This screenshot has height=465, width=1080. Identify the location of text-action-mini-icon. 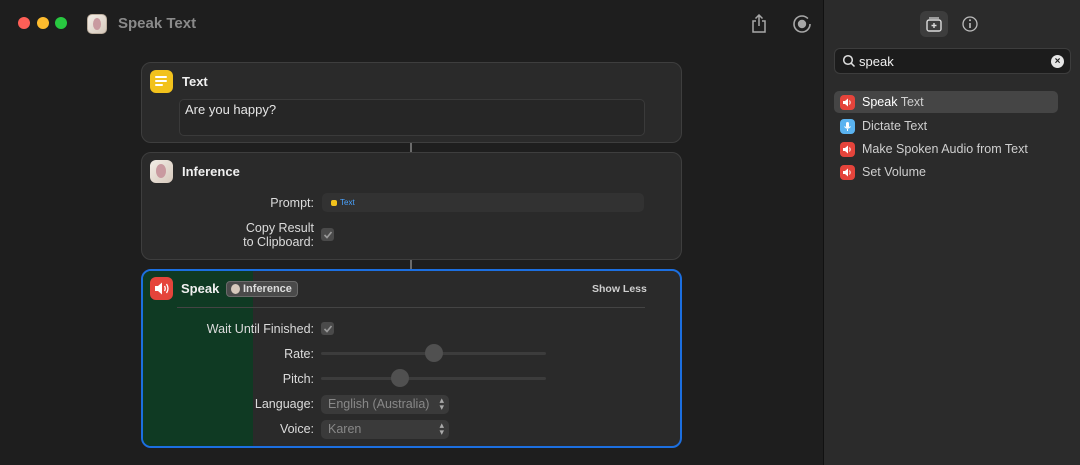
(334, 202).